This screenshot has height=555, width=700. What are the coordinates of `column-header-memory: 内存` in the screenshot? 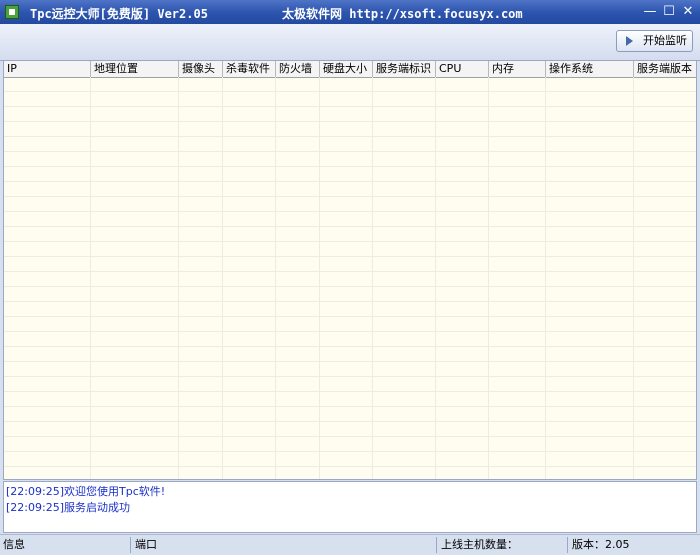 It's located at (517, 69).